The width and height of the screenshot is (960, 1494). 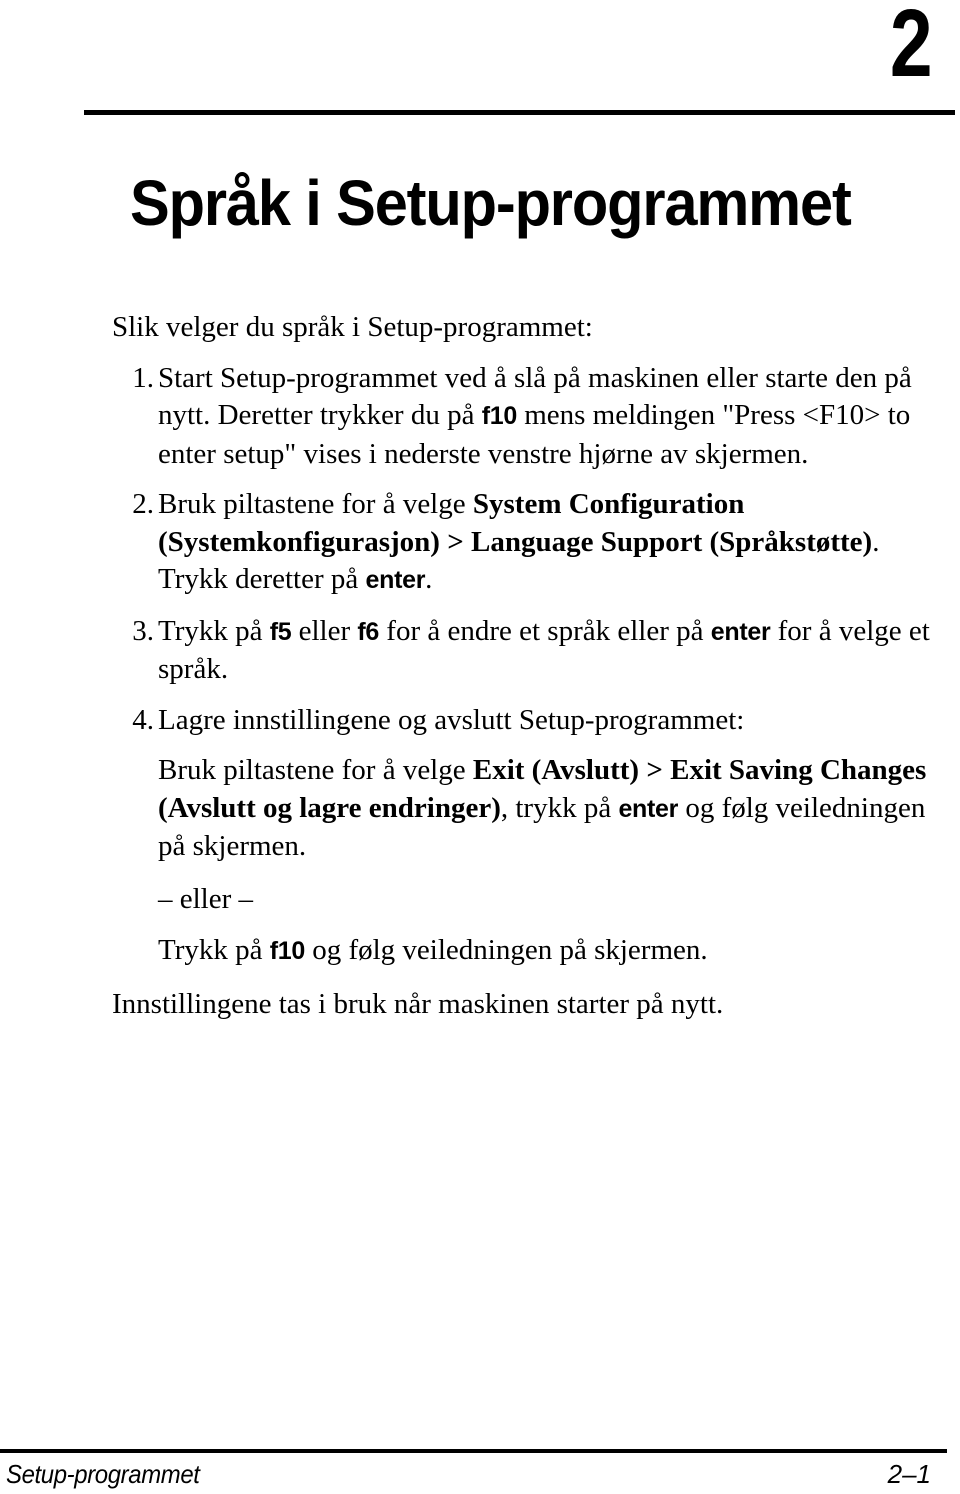 What do you see at coordinates (352, 327) in the screenshot?
I see `lead-line: Slik velger du språk i Setup-programmet:` at bounding box center [352, 327].